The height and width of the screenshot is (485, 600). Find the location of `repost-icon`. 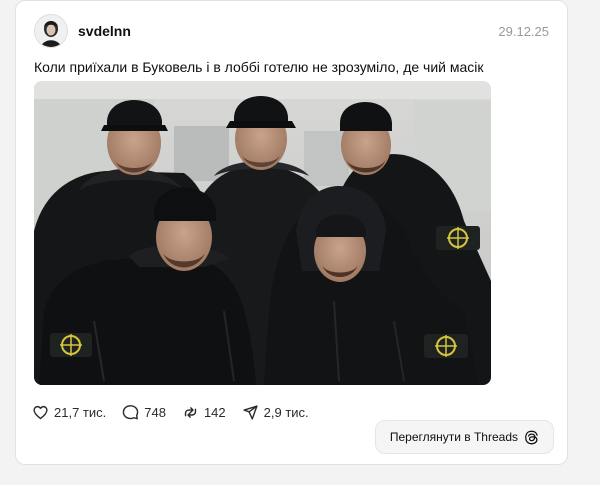

repost-icon is located at coordinates (190, 412).